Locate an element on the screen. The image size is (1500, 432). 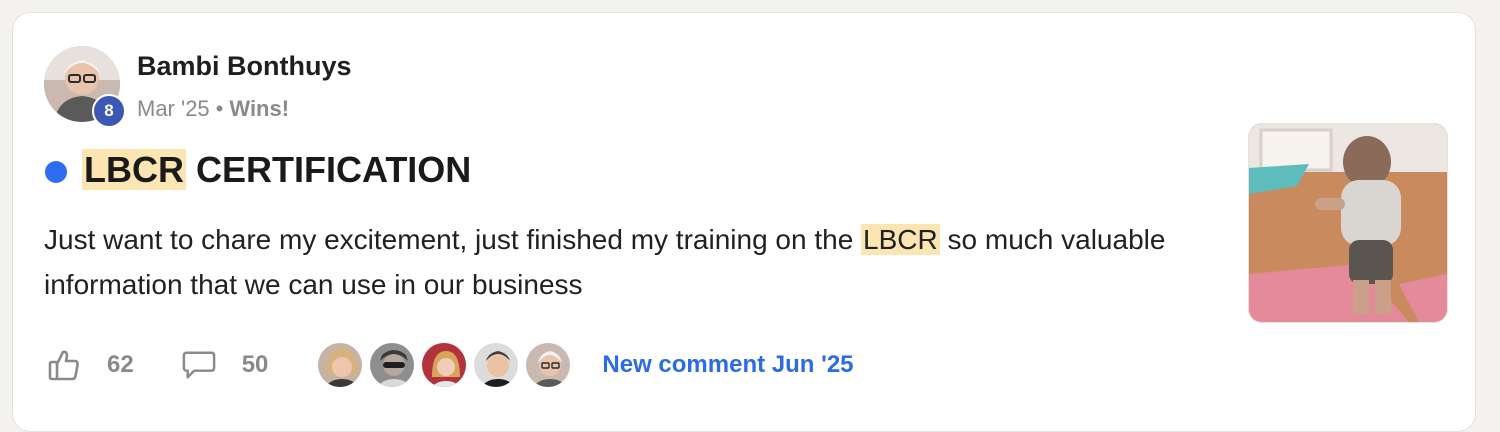
post-actions: 62 50 New comment Jun '25 is located at coordinates (450, 365).